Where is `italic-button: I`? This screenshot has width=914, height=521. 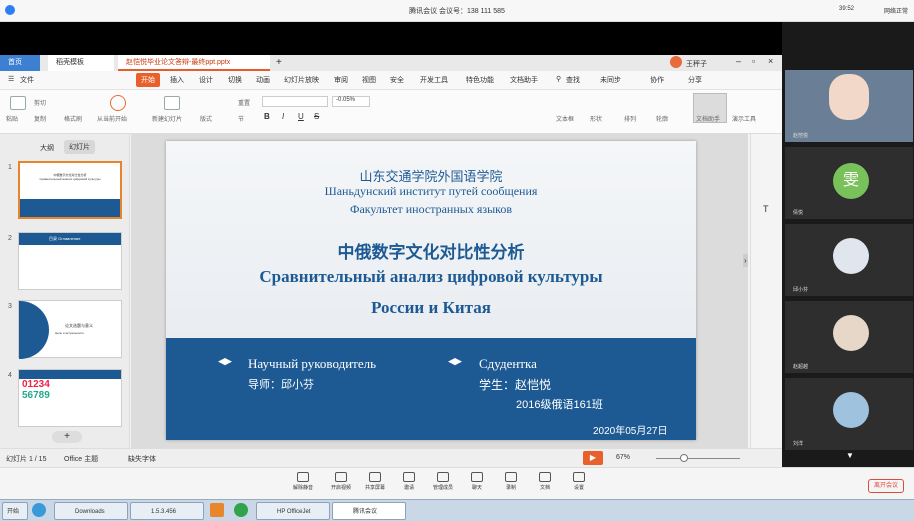
italic-button: I is located at coordinates (283, 116).